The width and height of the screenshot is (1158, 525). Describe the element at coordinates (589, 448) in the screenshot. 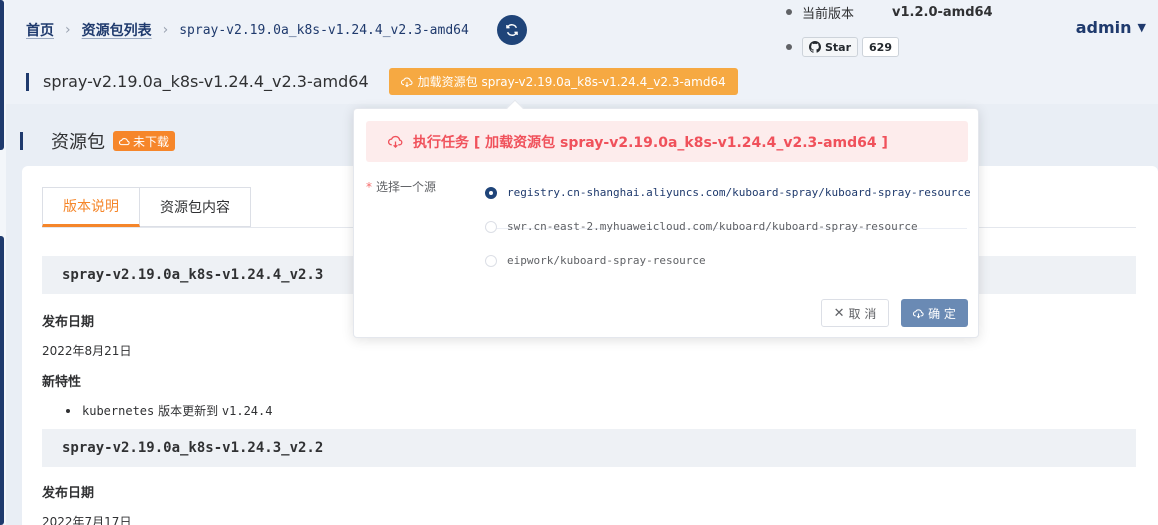

I see `release-heading: spray-v2.19.0a_k8s-v1.24.3_v2.2` at that location.